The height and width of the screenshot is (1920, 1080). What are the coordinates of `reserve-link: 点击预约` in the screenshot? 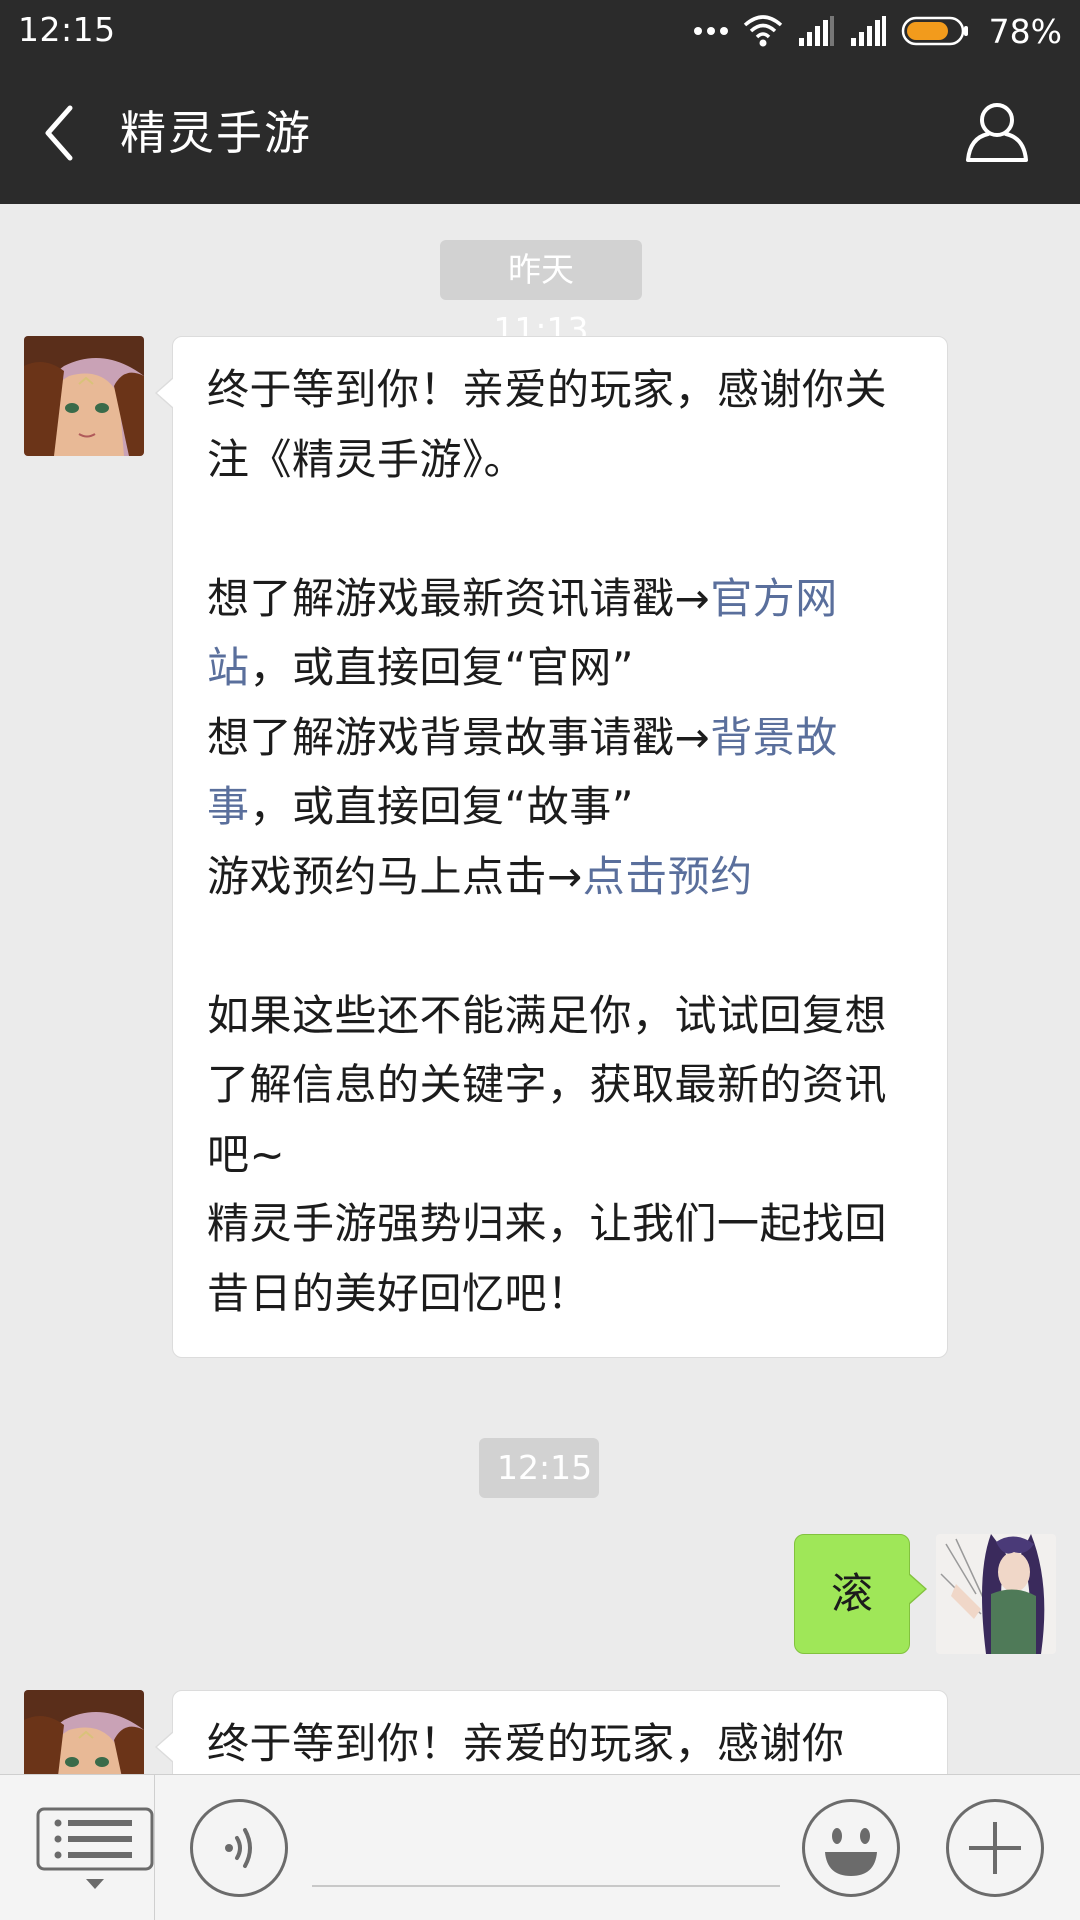 It's located at (668, 876).